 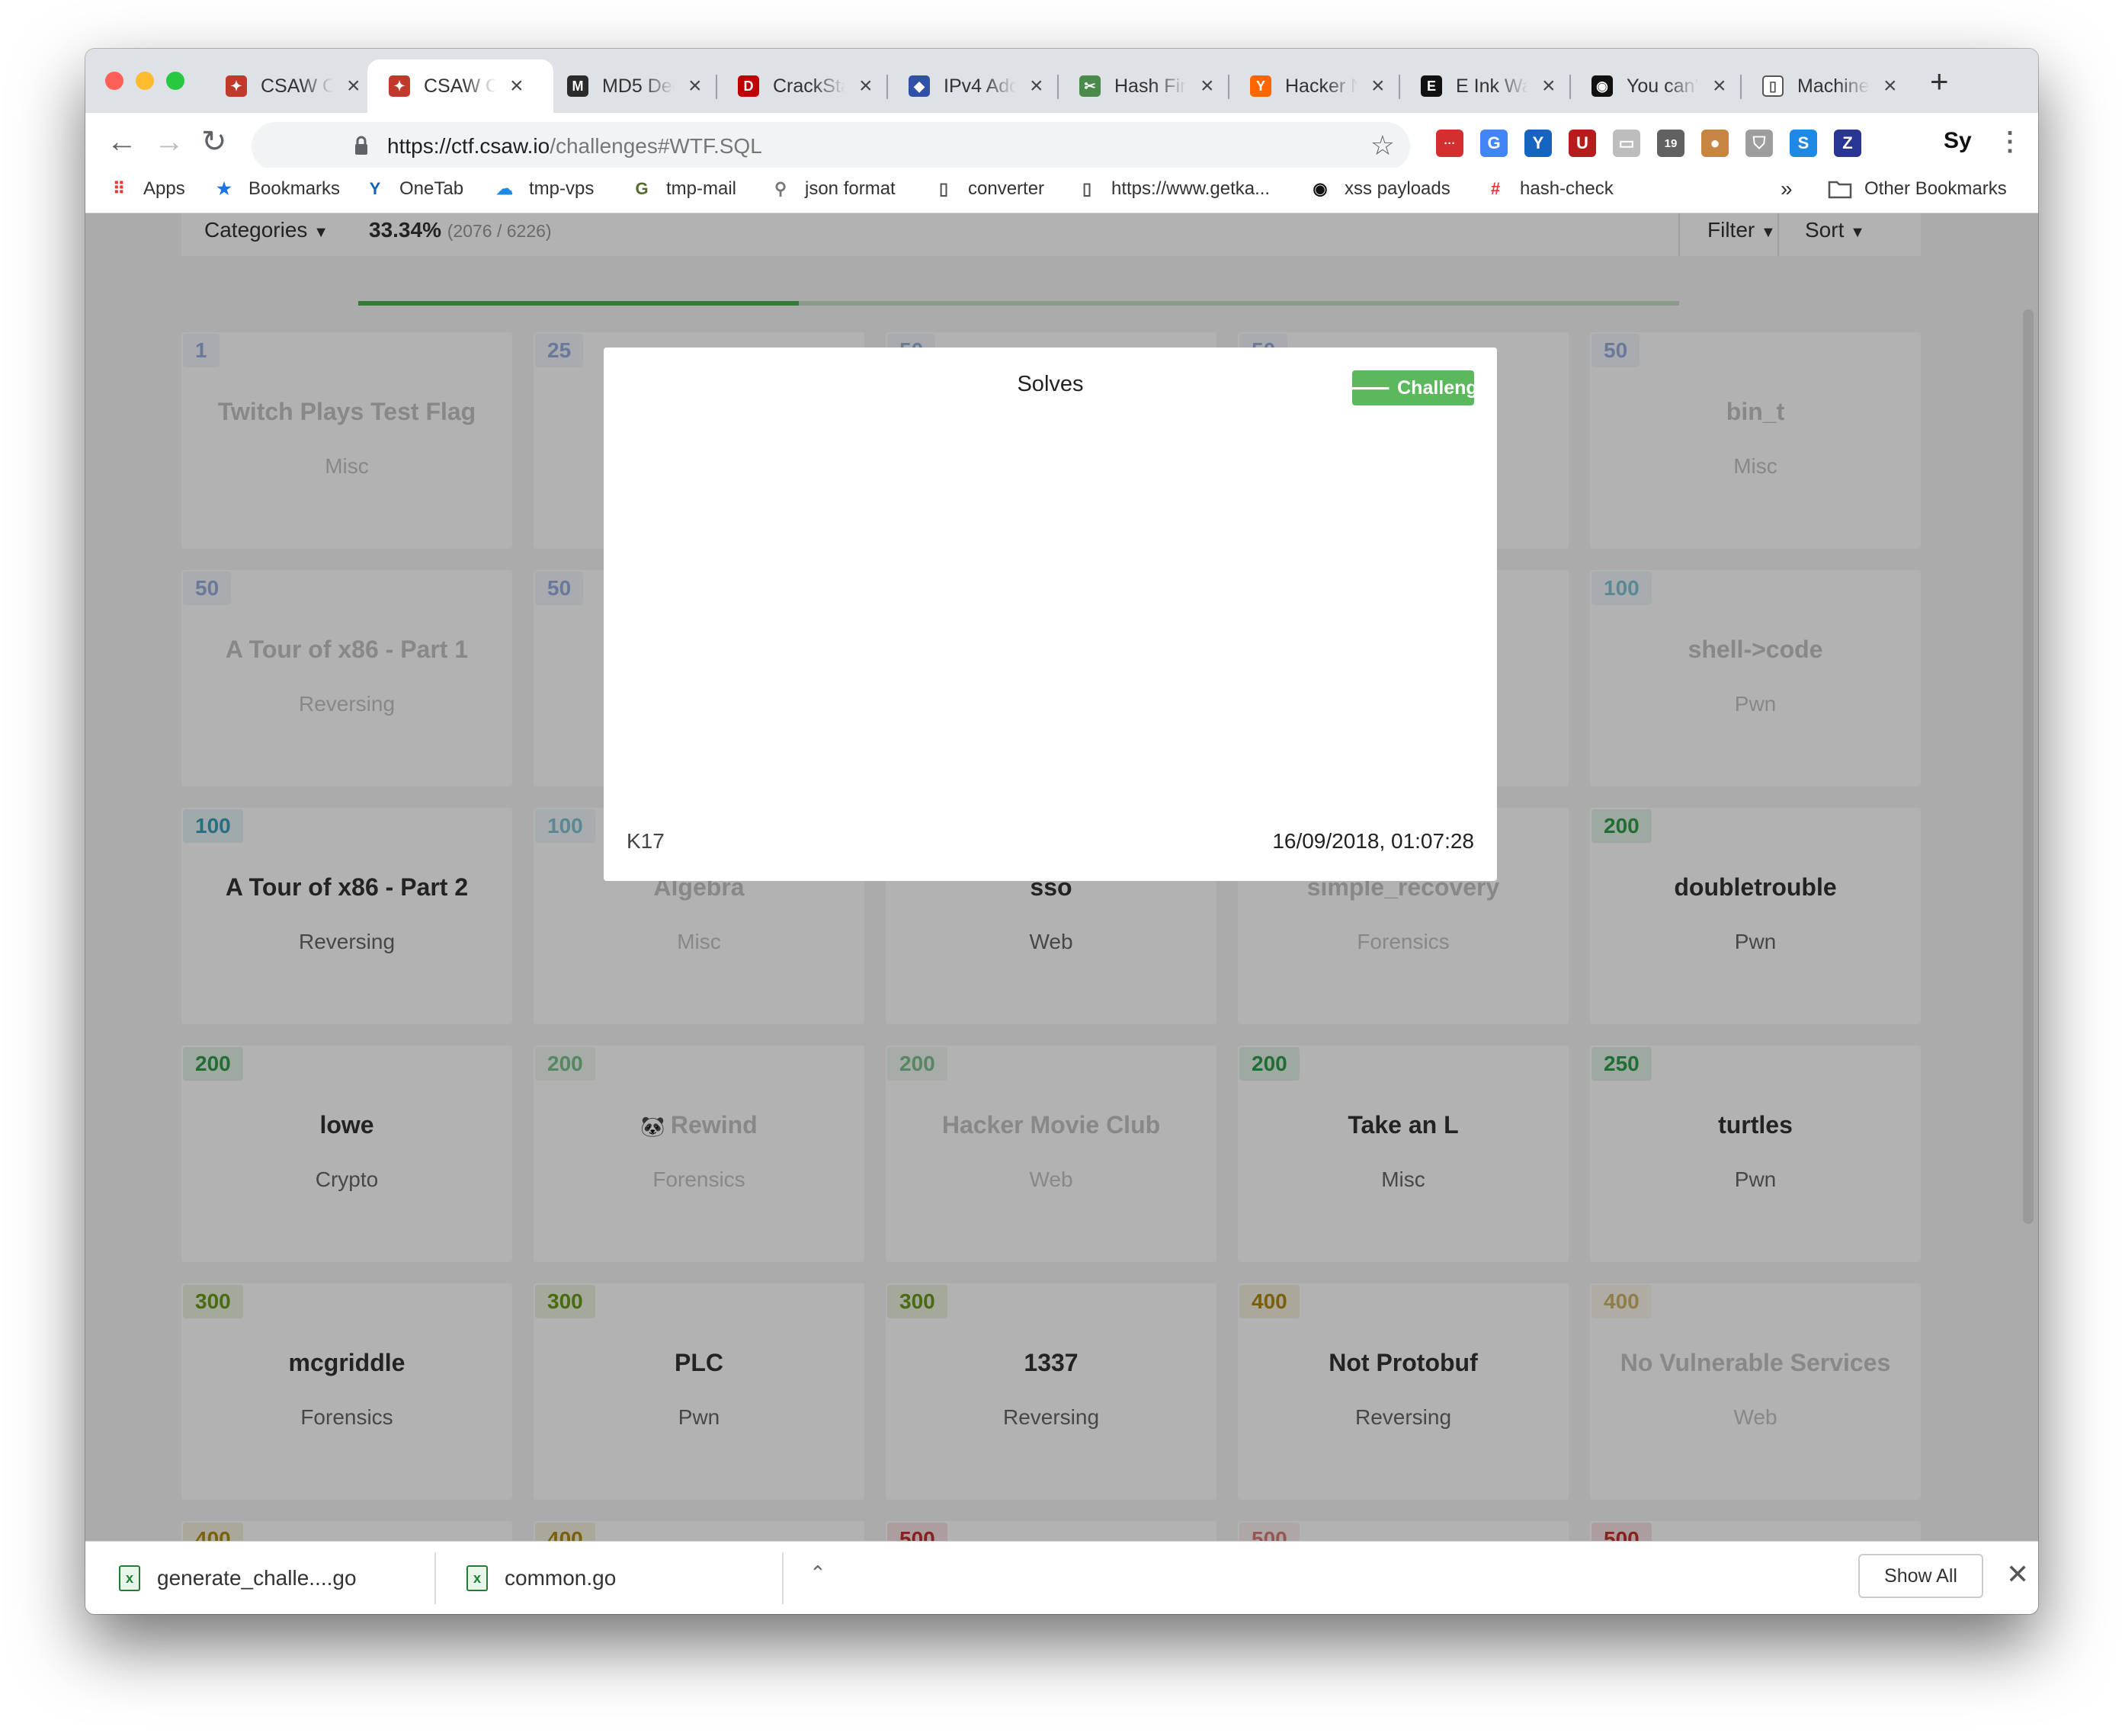 What do you see at coordinates (169, 142) in the screenshot?
I see `forward-arrow-icon: →` at bounding box center [169, 142].